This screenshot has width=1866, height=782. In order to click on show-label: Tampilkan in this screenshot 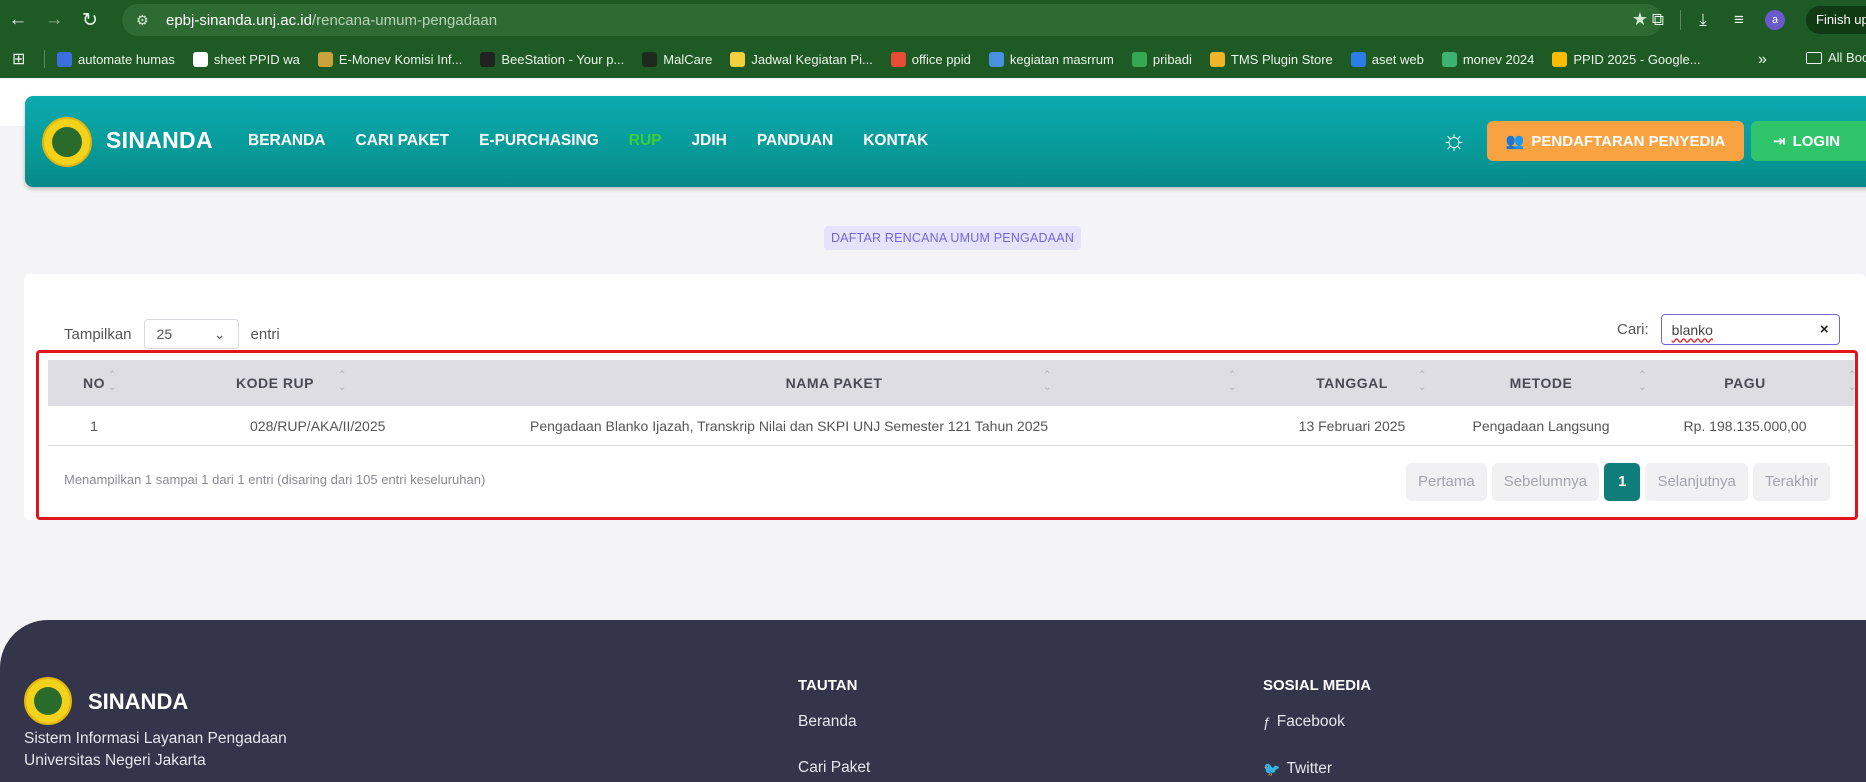, I will do `click(98, 334)`.